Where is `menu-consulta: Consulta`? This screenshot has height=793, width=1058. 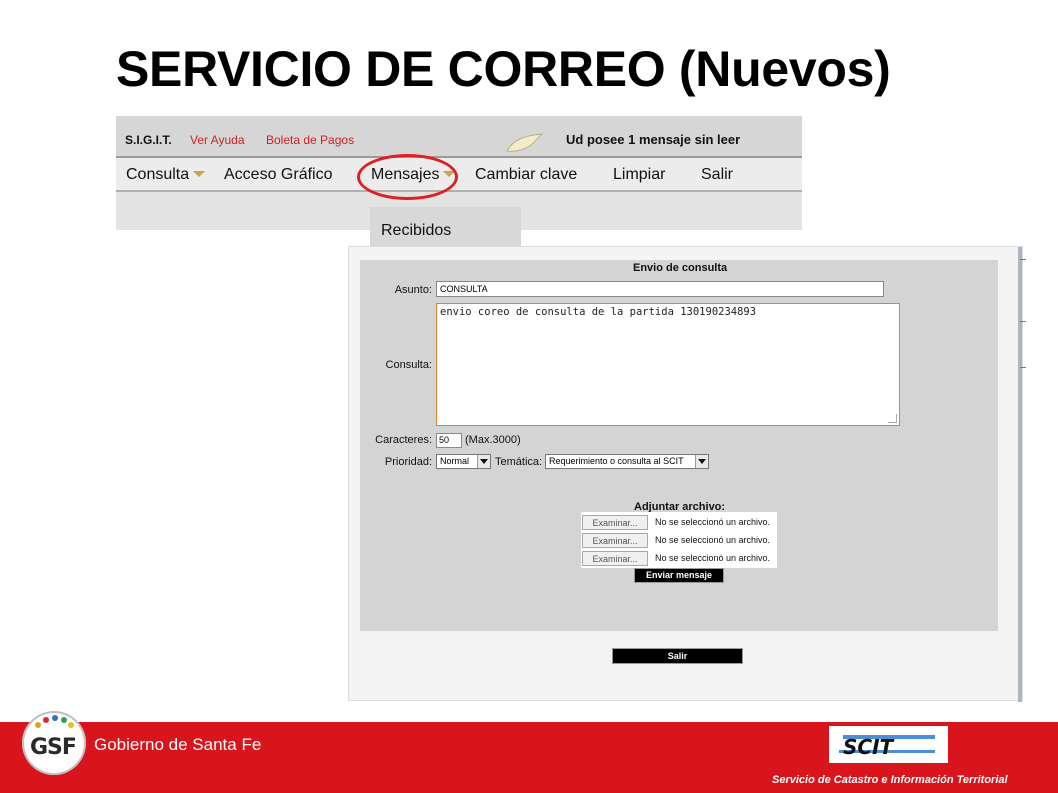 menu-consulta: Consulta is located at coordinates (166, 175).